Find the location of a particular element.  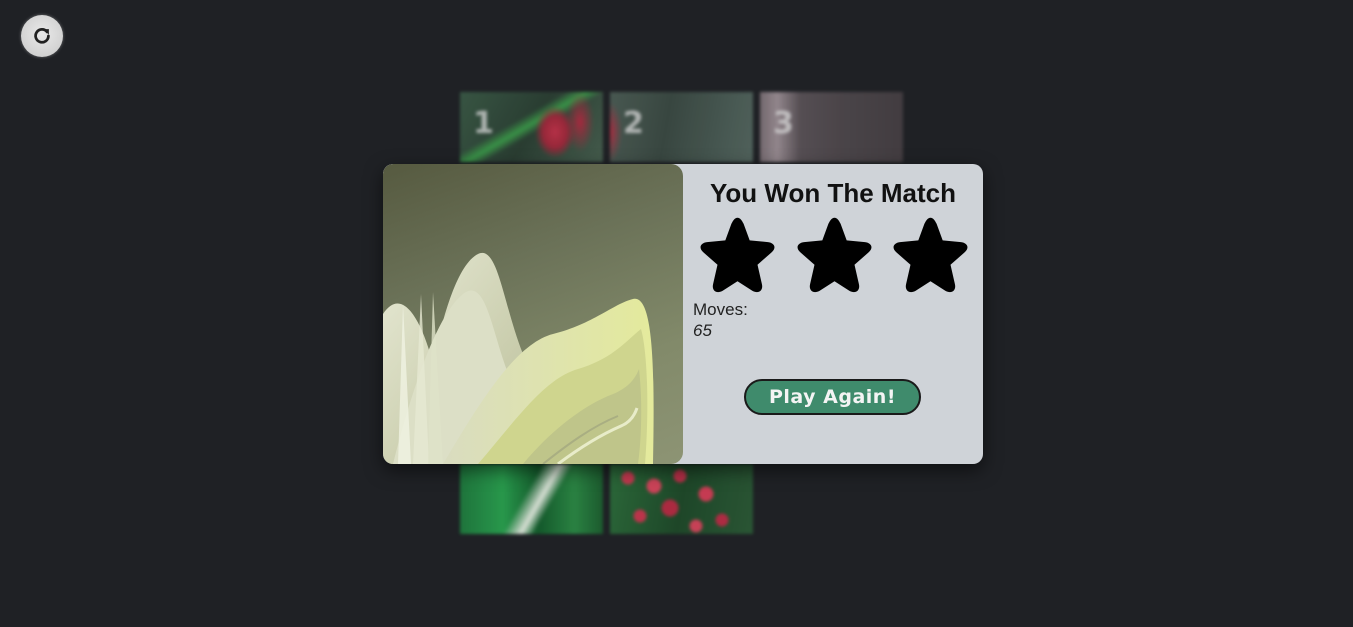

moves-count: 65 is located at coordinates (702, 330).